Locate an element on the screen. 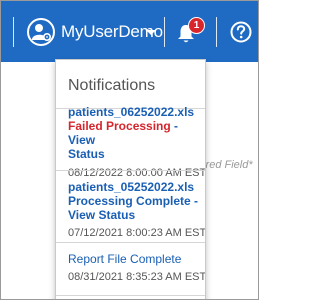 Image resolution: width=320 pixels, height=300 pixels. notifications-title: Notifications is located at coordinates (112, 85).